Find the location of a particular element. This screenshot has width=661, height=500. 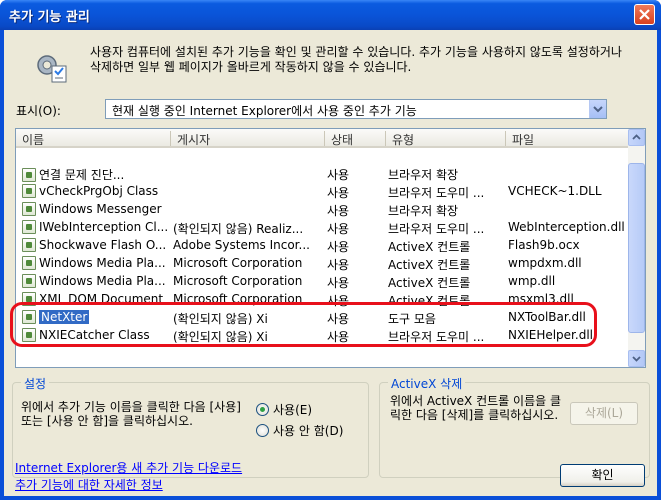

disable-radio: 사용 안 함(D) is located at coordinates (299, 430).